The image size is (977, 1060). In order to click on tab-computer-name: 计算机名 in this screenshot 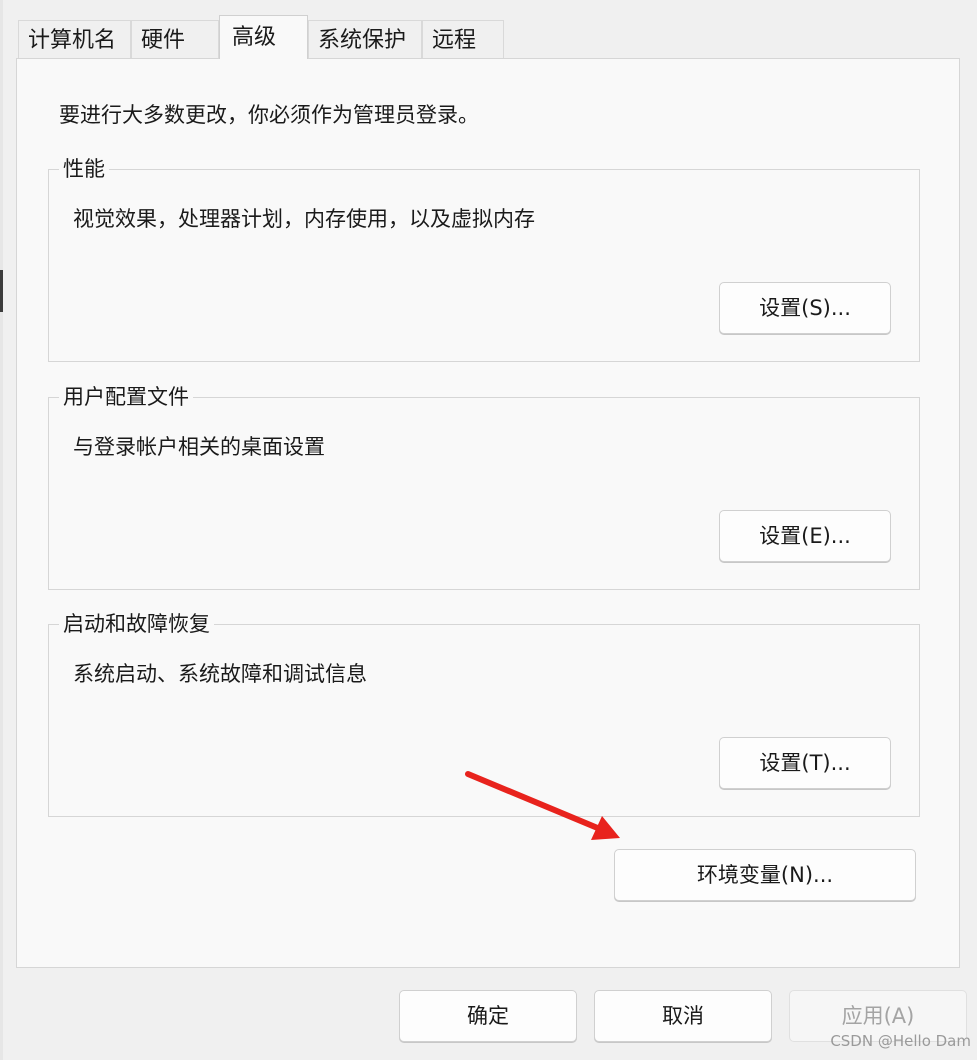, I will do `click(74, 39)`.